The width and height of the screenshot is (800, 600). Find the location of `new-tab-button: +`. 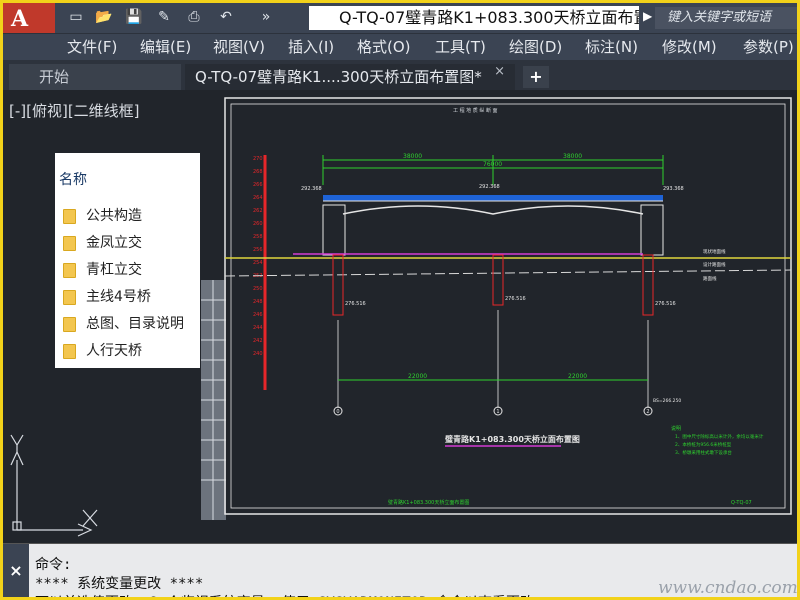

new-tab-button: + is located at coordinates (536, 77).